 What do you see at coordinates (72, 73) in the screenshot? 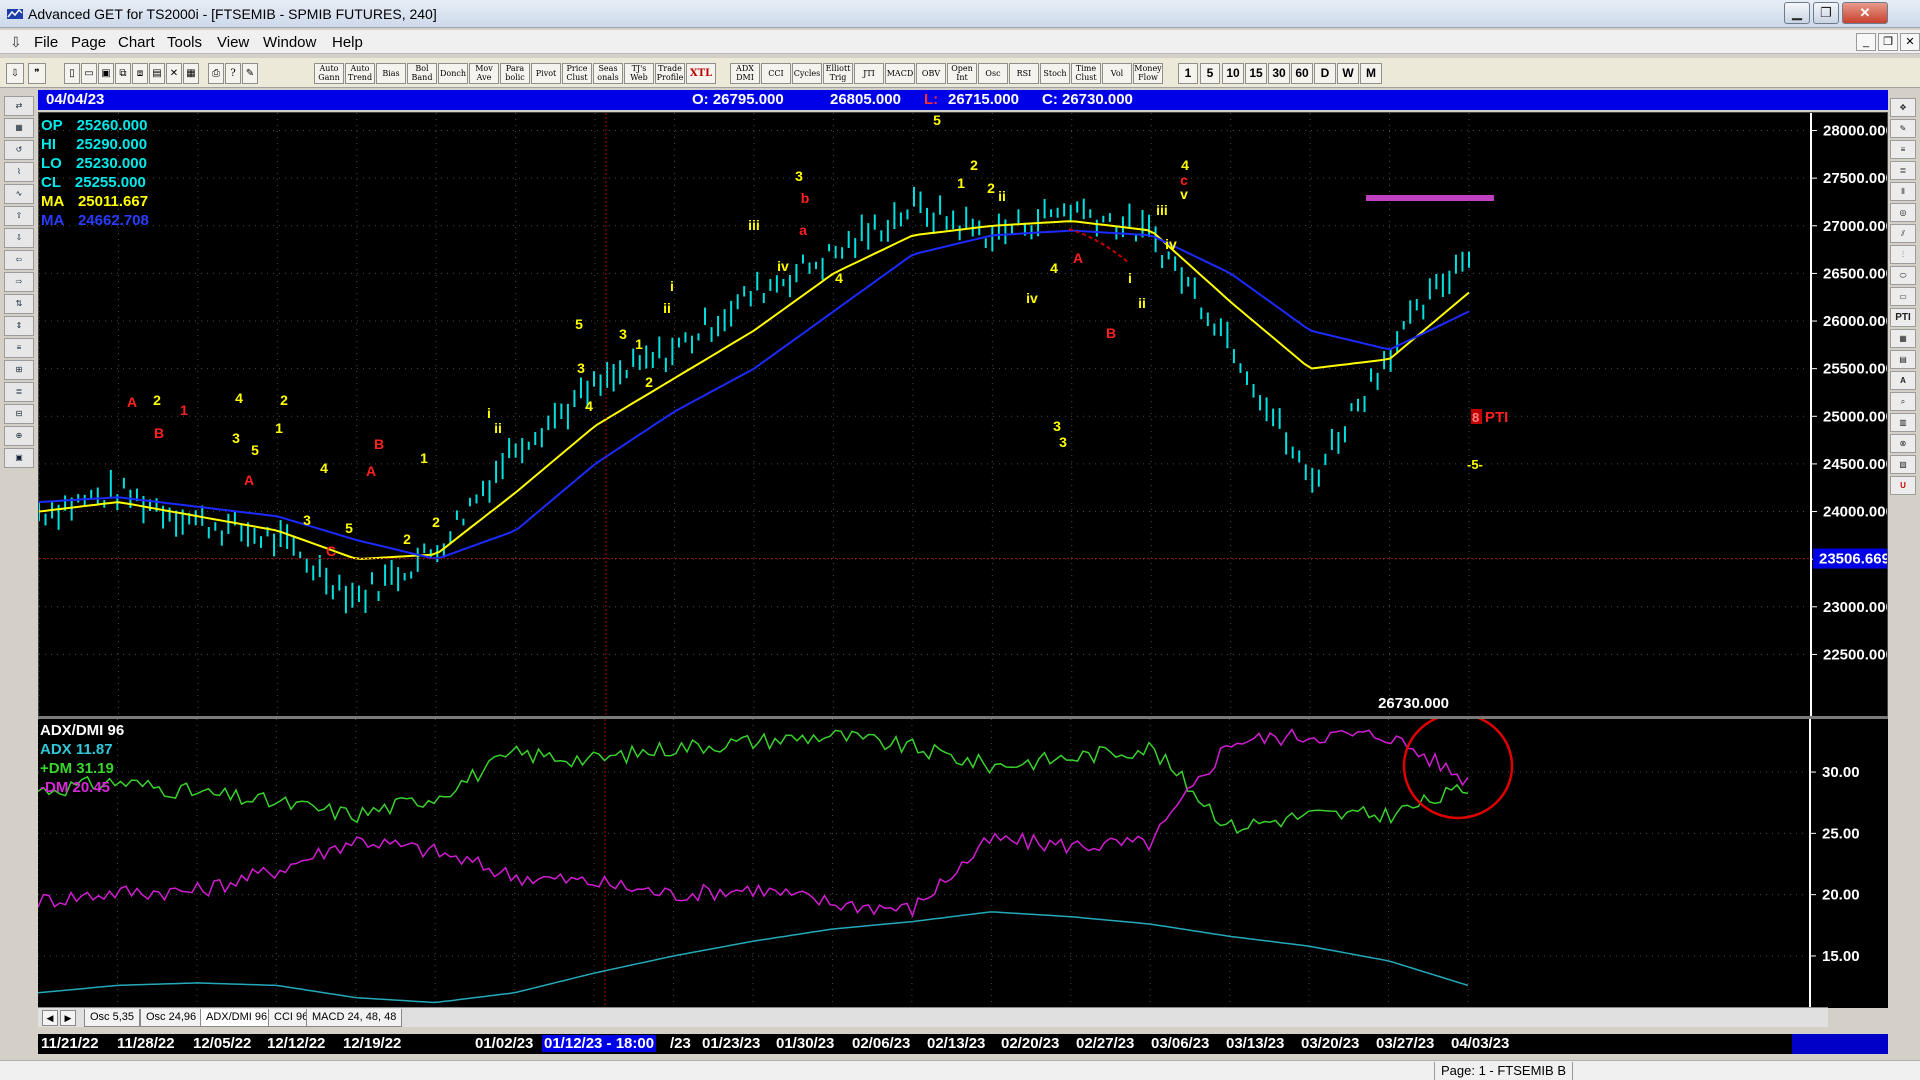
I see `new-page-icon: ▯` at bounding box center [72, 73].